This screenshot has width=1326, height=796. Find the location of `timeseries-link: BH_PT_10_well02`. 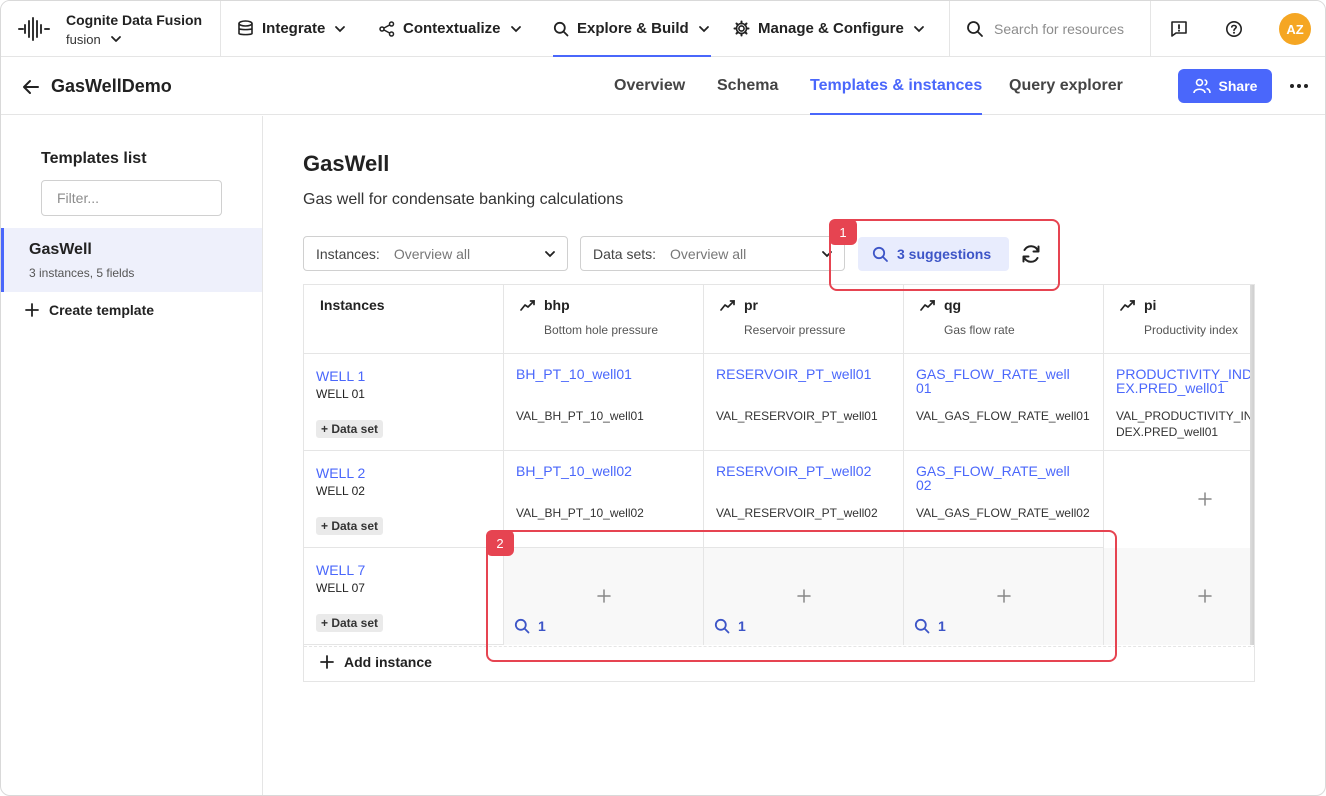

timeseries-link: BH_PT_10_well02 is located at coordinates (608, 471).